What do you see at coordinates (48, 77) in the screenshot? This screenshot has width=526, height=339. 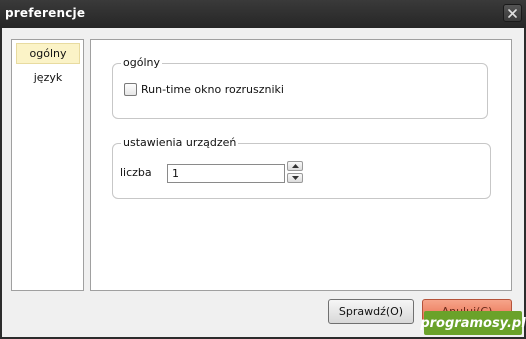 I see `sidebar-item-language: język` at bounding box center [48, 77].